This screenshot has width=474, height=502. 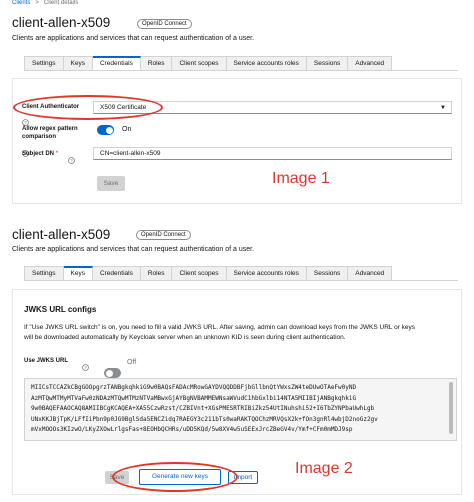 What do you see at coordinates (175, 477) in the screenshot?
I see `annotation-oval-generate` at bounding box center [175, 477].